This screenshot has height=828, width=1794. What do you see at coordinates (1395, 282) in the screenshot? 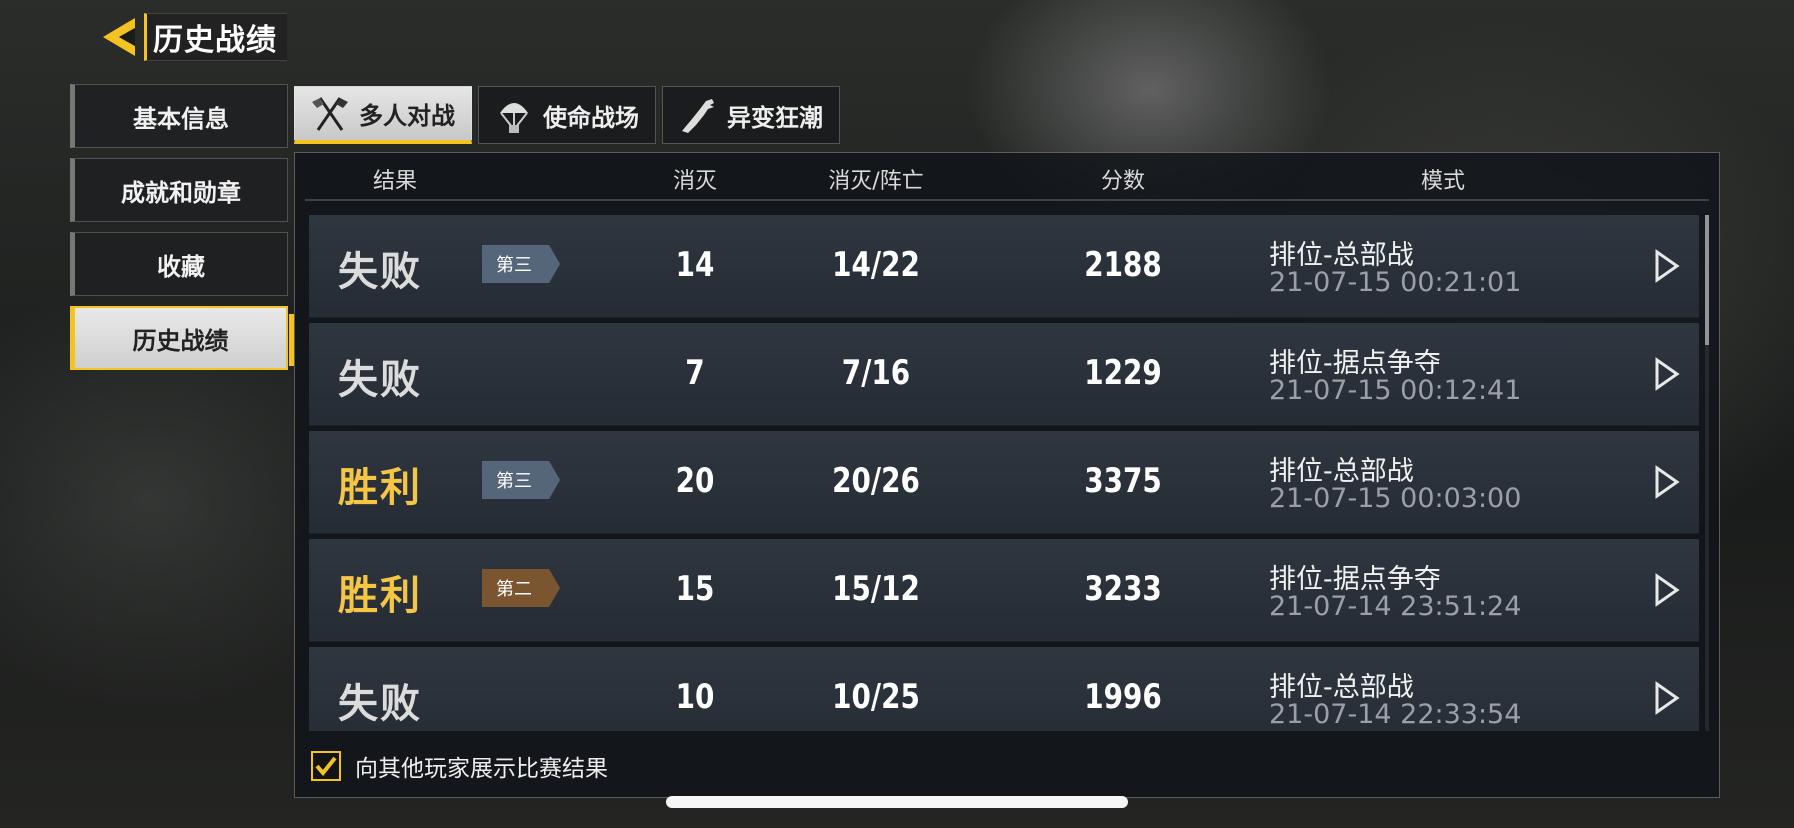
I see `timestamp: 21-07-15 00:21:01` at bounding box center [1395, 282].